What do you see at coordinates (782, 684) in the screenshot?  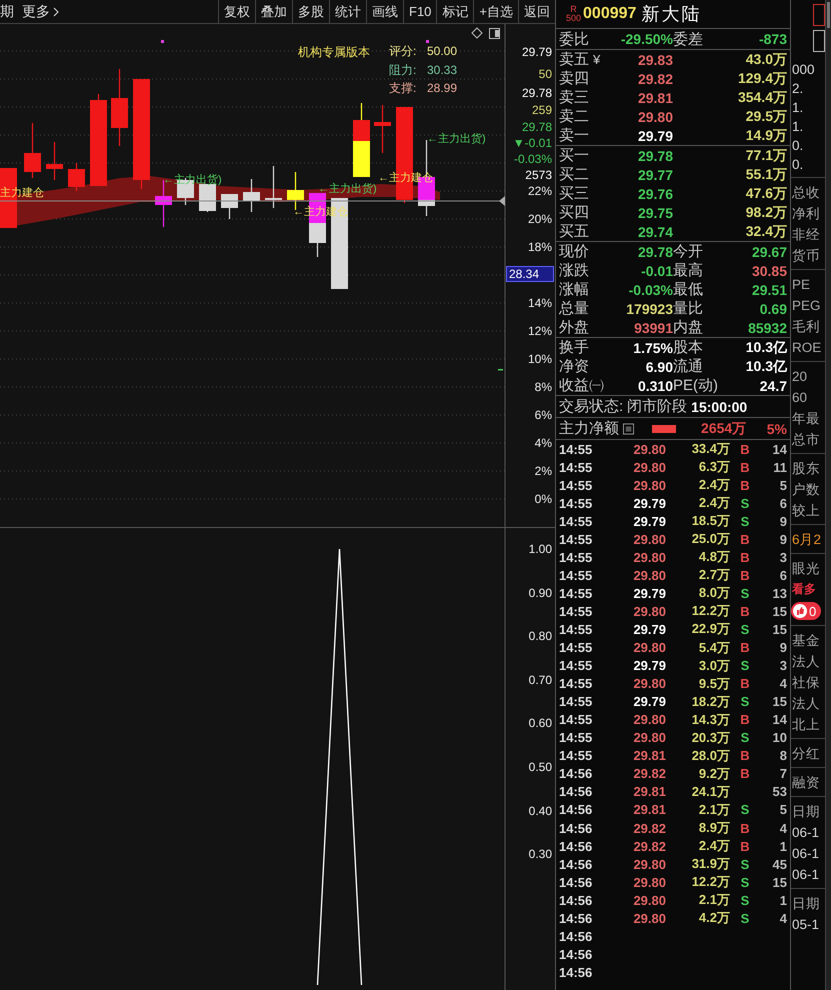 I see `trade-count: 4` at bounding box center [782, 684].